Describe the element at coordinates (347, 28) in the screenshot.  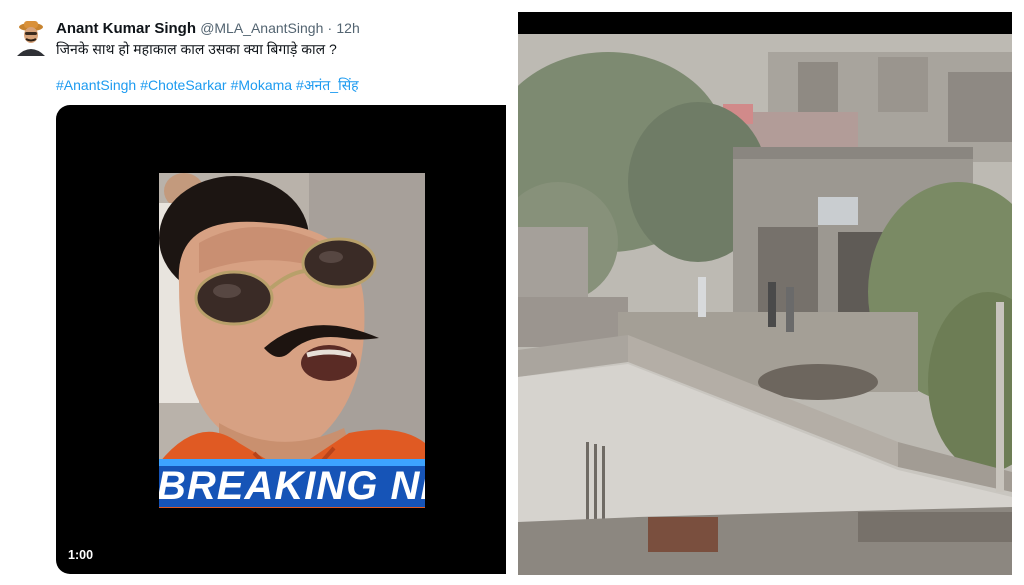
I see `tweet-timestamp: 12h` at that location.